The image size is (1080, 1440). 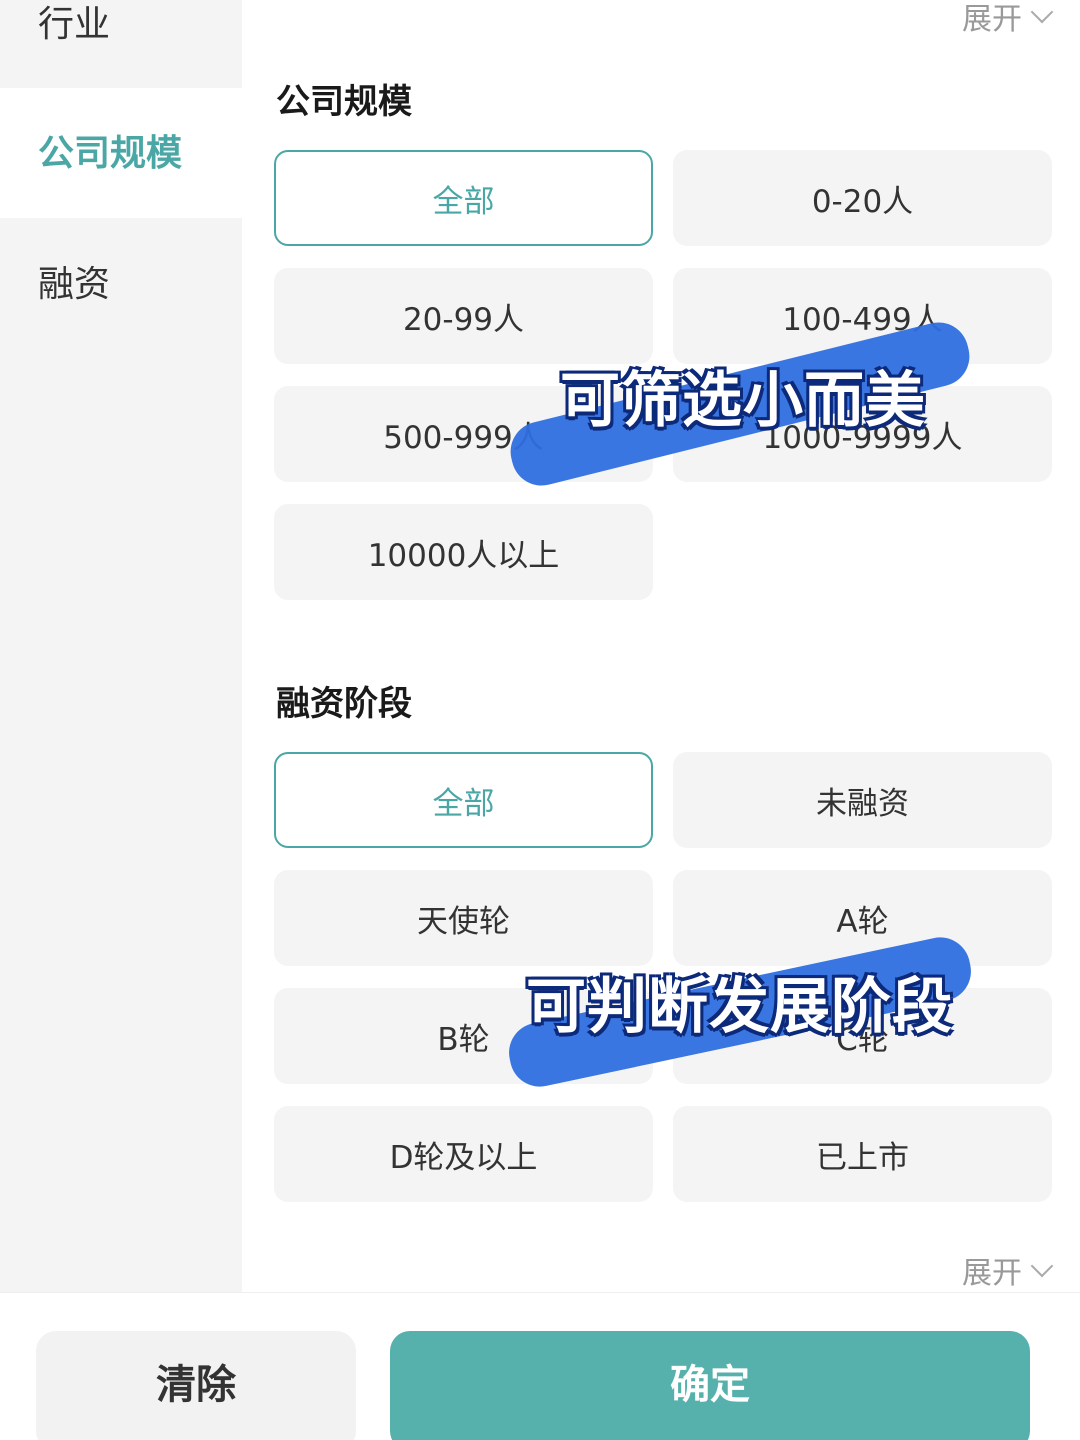 What do you see at coordinates (344, 102) in the screenshot?
I see `company-size-title: 公司规模` at bounding box center [344, 102].